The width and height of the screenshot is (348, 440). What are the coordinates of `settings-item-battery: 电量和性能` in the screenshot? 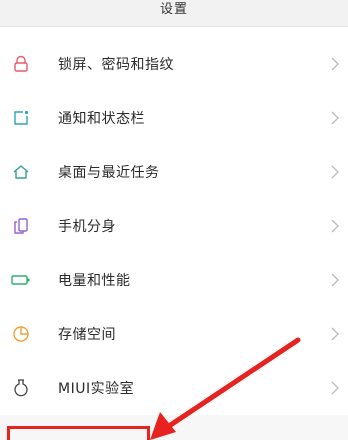 It's located at (174, 280).